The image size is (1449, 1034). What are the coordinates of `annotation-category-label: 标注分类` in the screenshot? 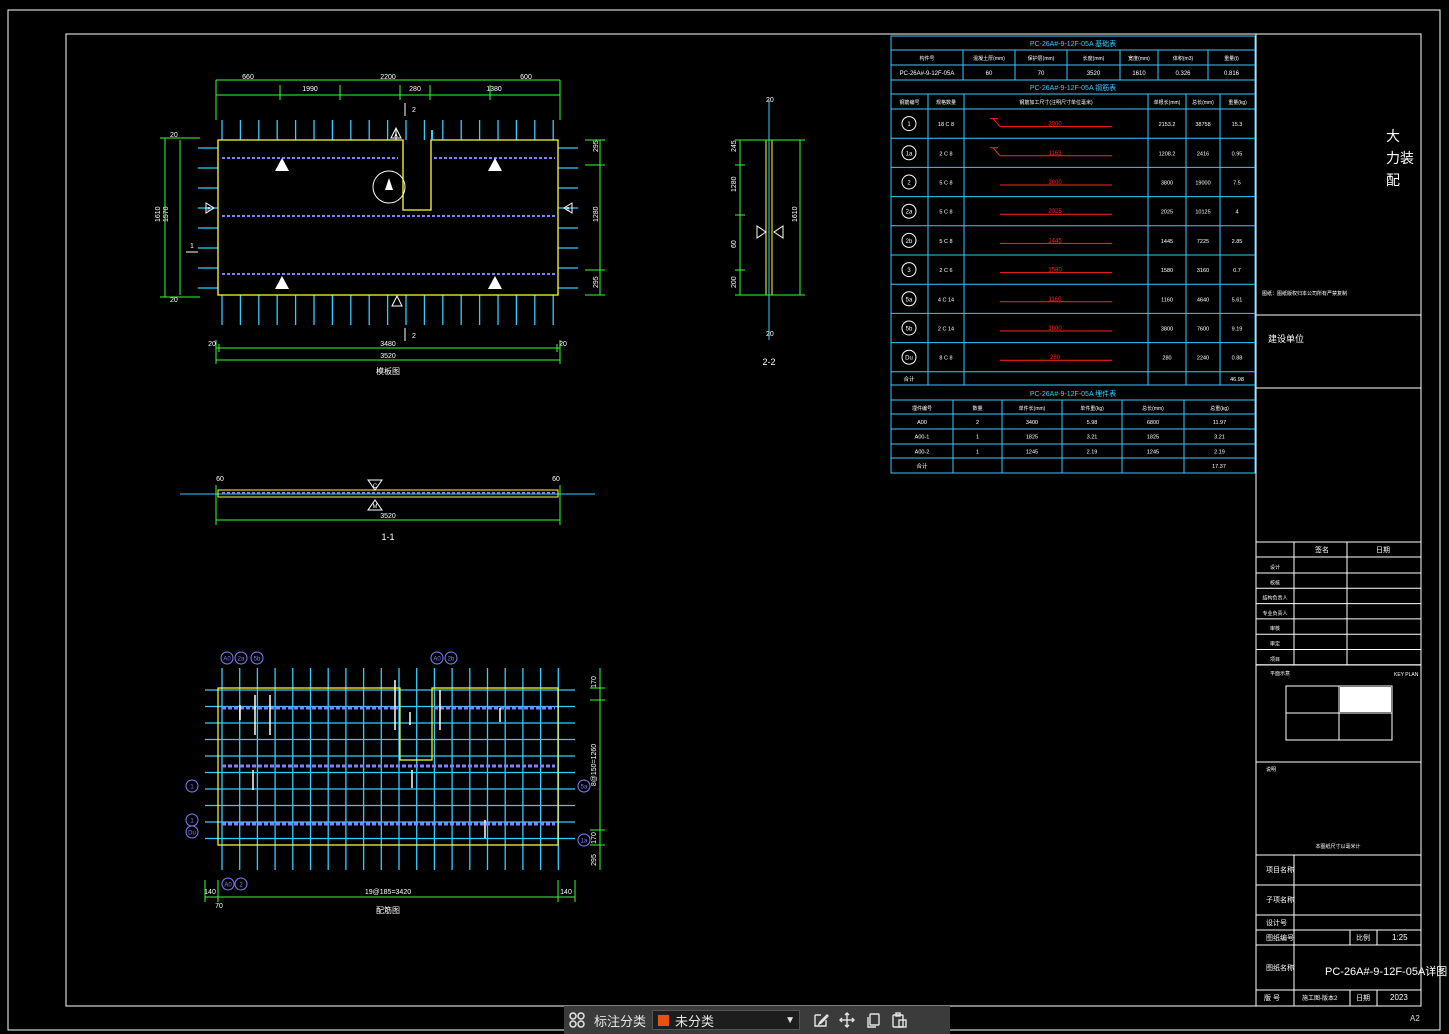 It's located at (620, 1021).